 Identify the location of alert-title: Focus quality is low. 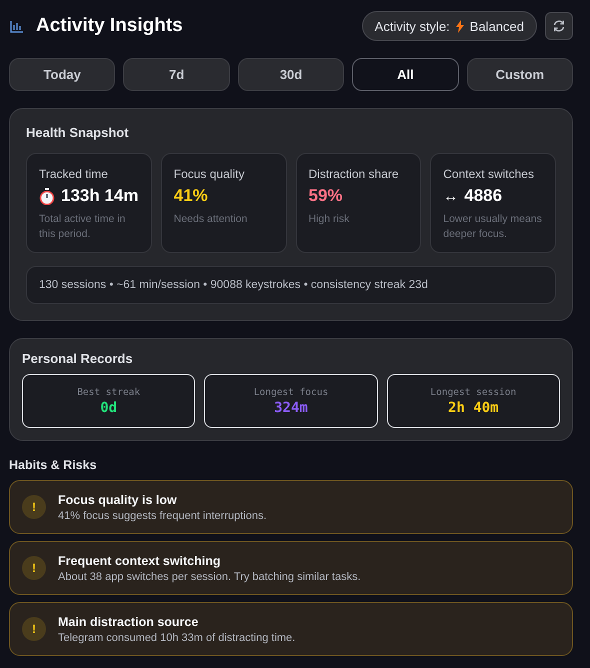
(118, 499).